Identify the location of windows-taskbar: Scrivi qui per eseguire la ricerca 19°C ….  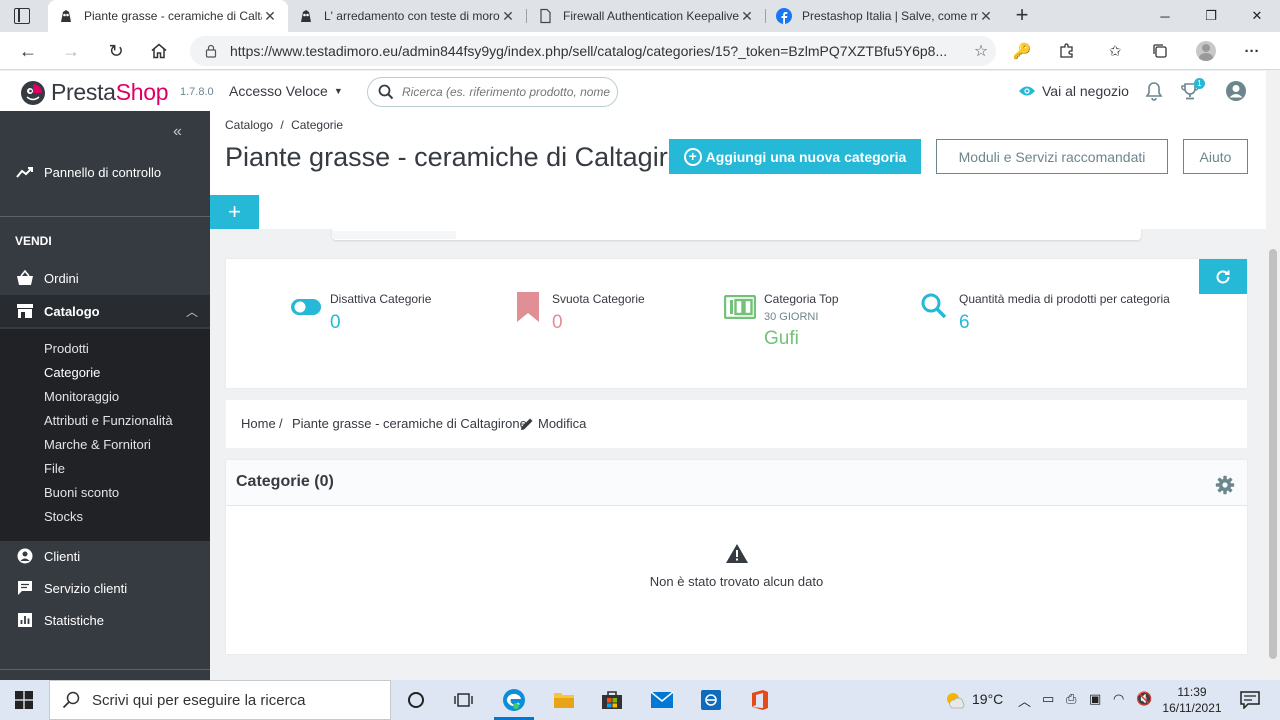
(640, 700).